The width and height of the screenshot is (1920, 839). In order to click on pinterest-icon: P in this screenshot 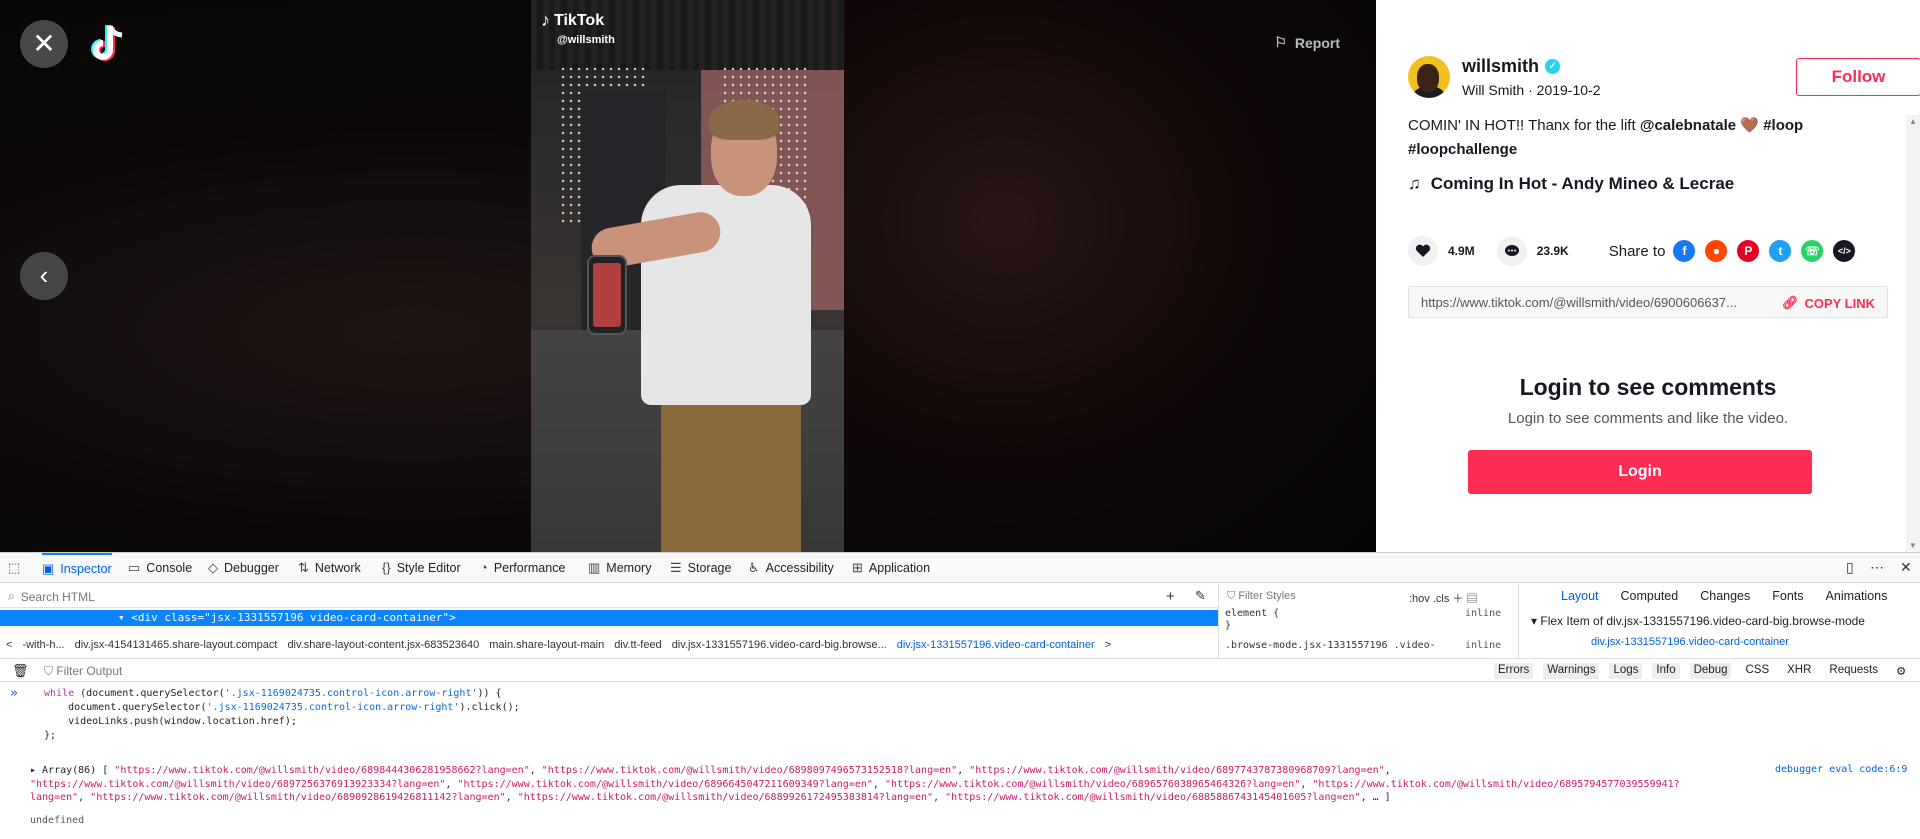, I will do `click(1748, 251)`.